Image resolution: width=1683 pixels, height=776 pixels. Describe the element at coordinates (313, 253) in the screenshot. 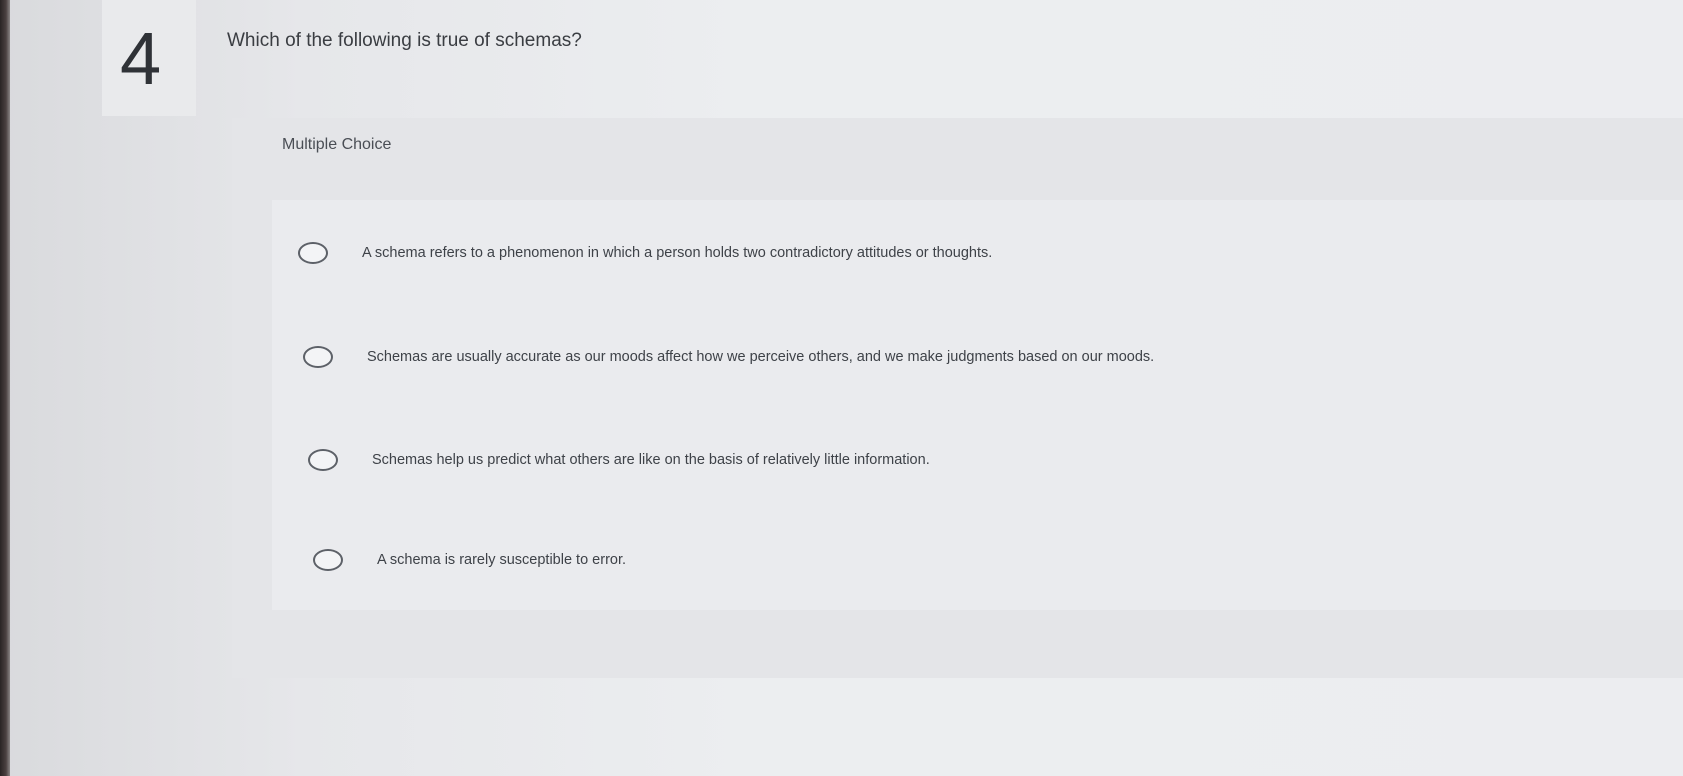

I see `radio-button-a` at that location.